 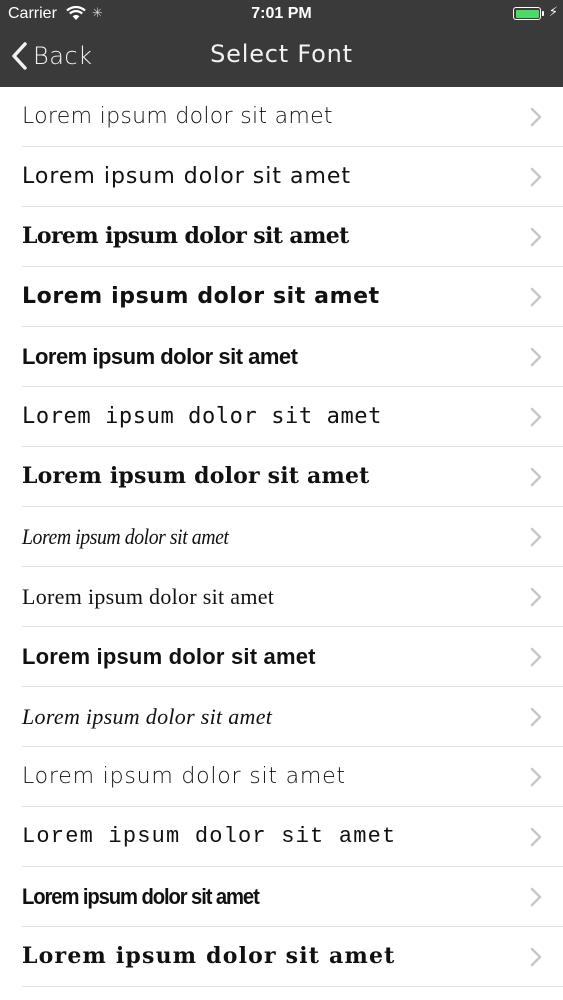 I want to click on row-separator, so click(x=292, y=986).